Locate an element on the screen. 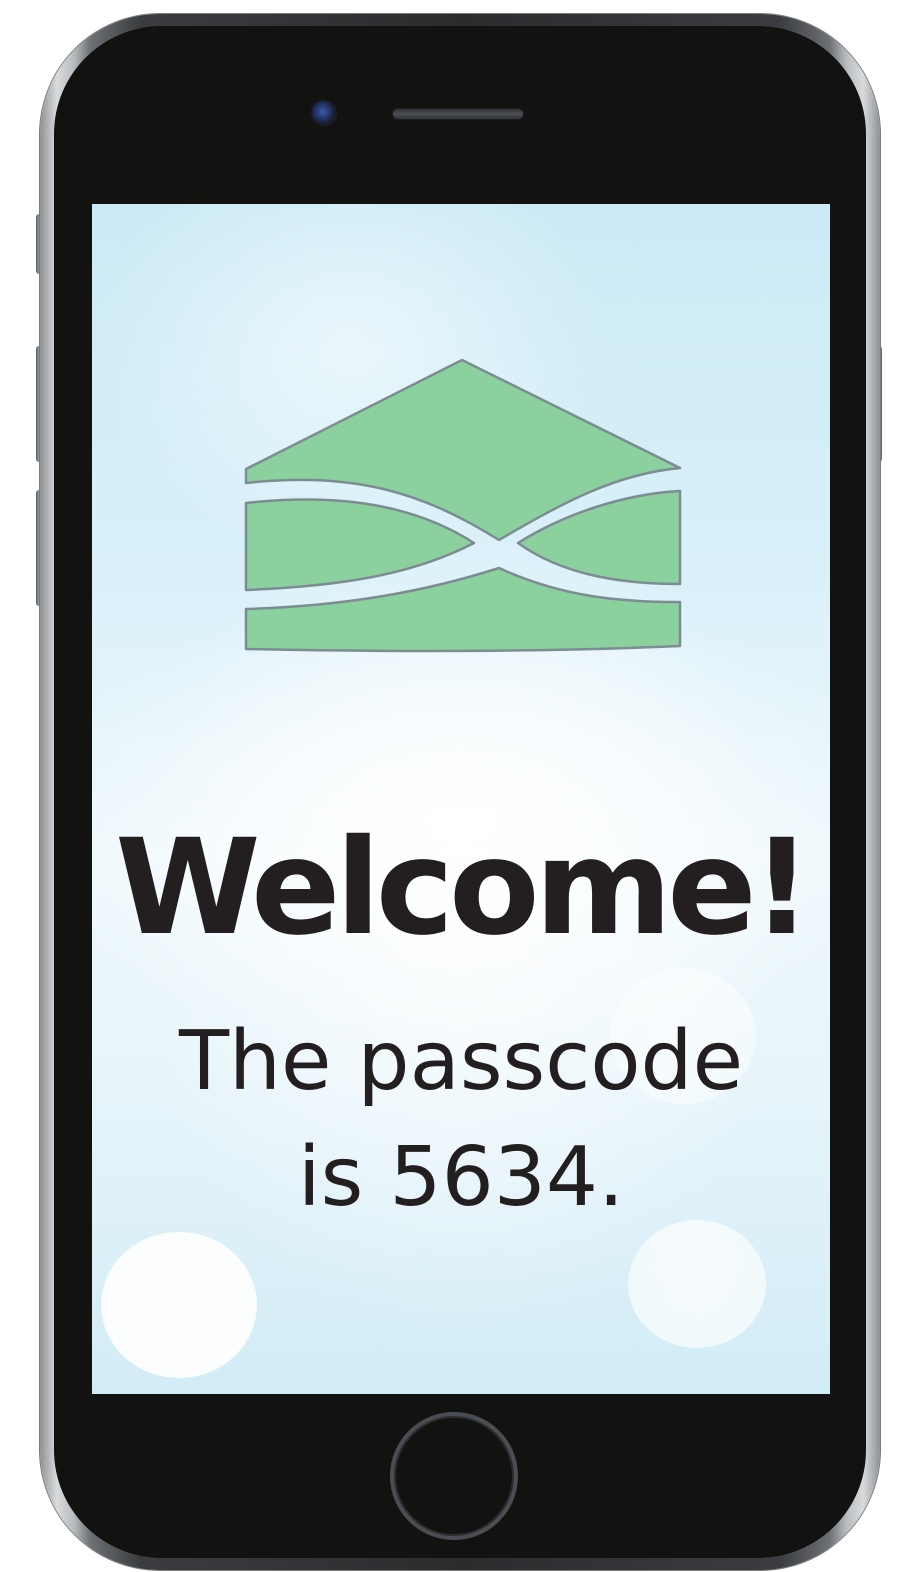 This screenshot has width=922, height=1572. passcode-message: The passcode is 5634. is located at coordinates (461, 1119).